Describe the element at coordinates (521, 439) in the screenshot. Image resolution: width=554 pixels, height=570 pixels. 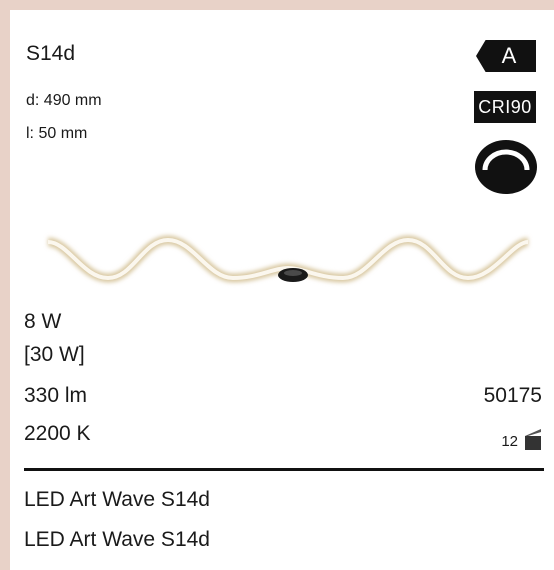
I see `pack-quantity: 12` at that location.